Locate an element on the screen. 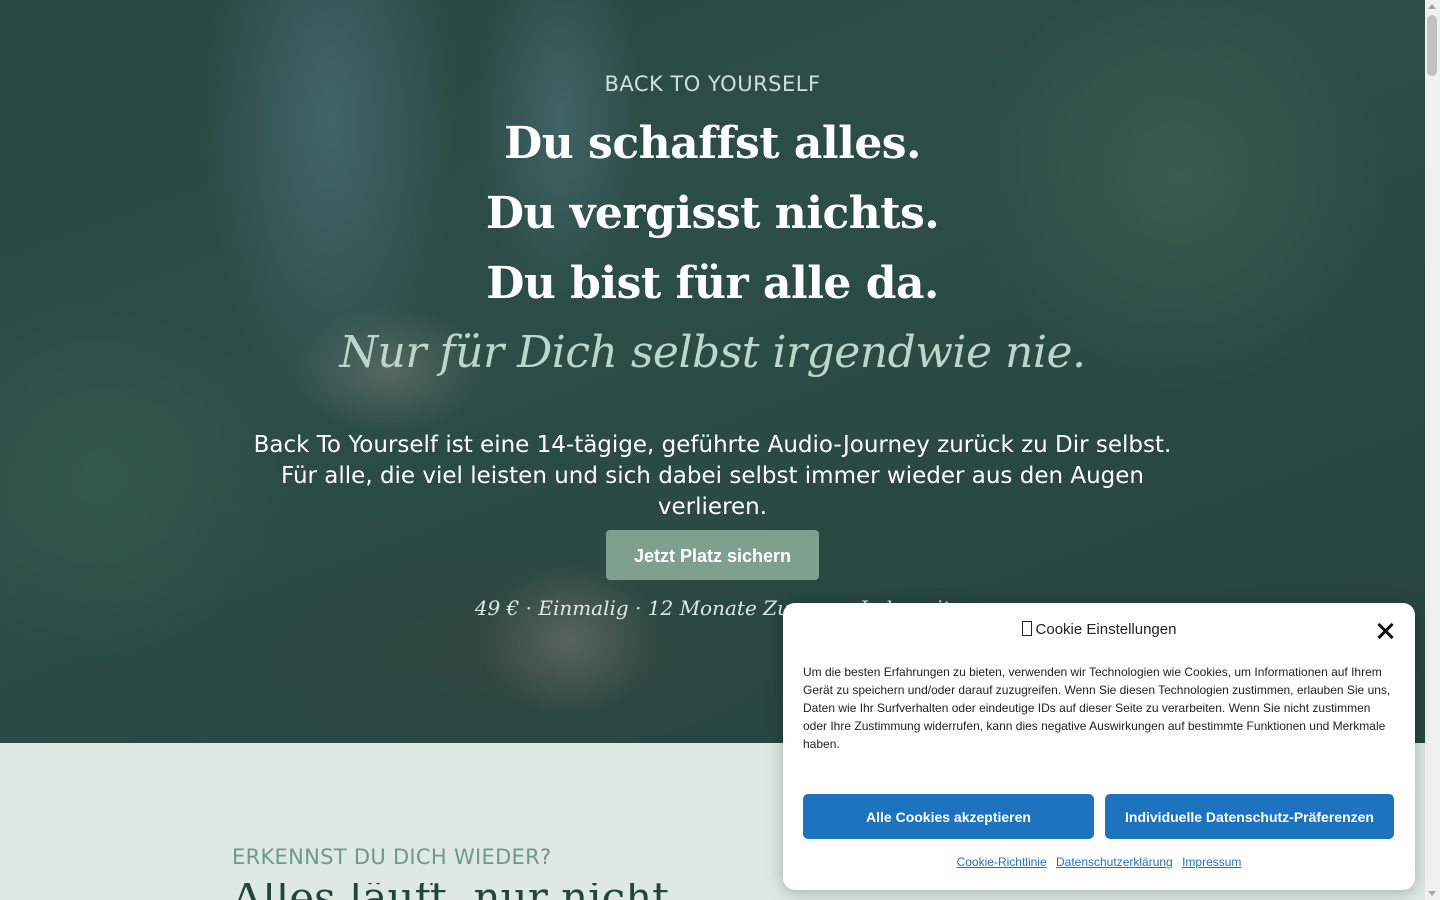 Image resolution: width=1440 pixels, height=900 pixels. missing-glyph-icon is located at coordinates (1026, 628).